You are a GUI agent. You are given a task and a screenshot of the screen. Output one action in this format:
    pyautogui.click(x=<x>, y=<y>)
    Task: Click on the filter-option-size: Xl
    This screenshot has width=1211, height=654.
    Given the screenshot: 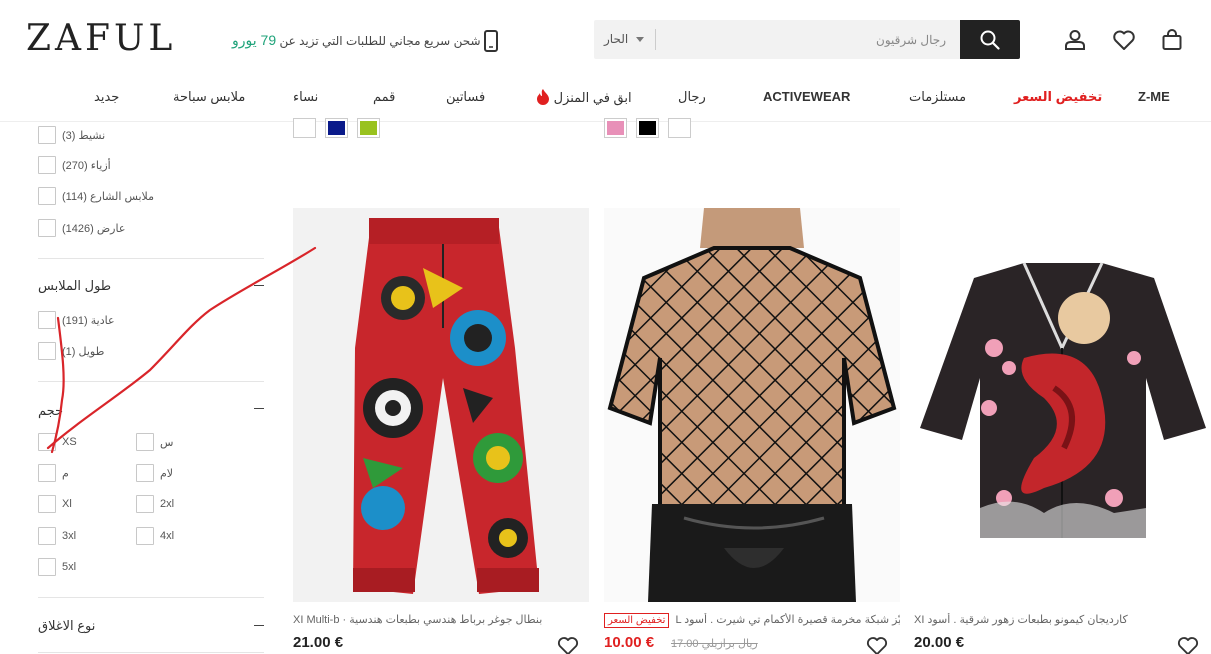 What is the action you would take?
    pyautogui.click(x=55, y=504)
    